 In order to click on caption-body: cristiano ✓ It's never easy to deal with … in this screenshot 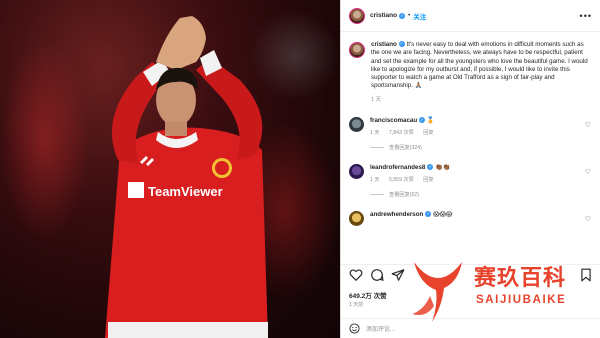, I will do `click(481, 72)`.